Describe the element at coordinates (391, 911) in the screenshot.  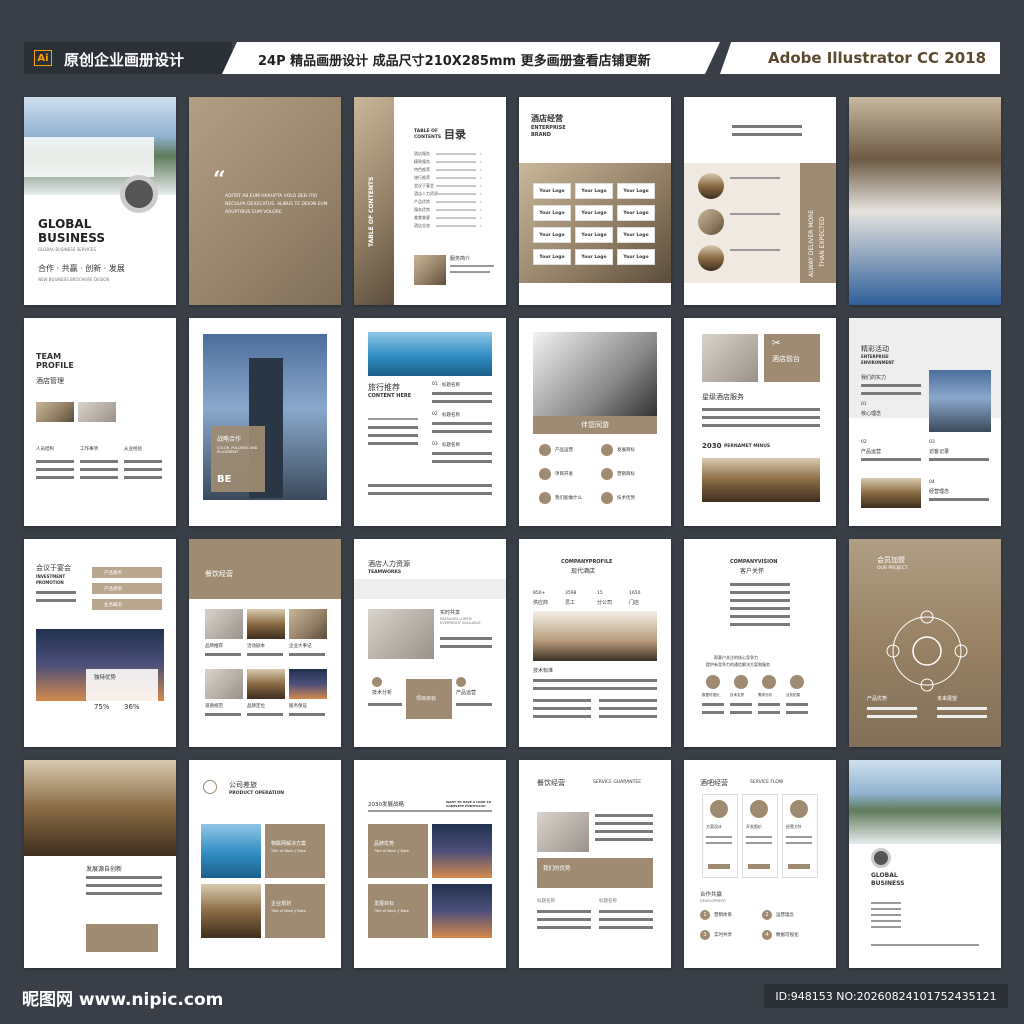
I see `strategy-b2s: Title of Work // Date` at that location.